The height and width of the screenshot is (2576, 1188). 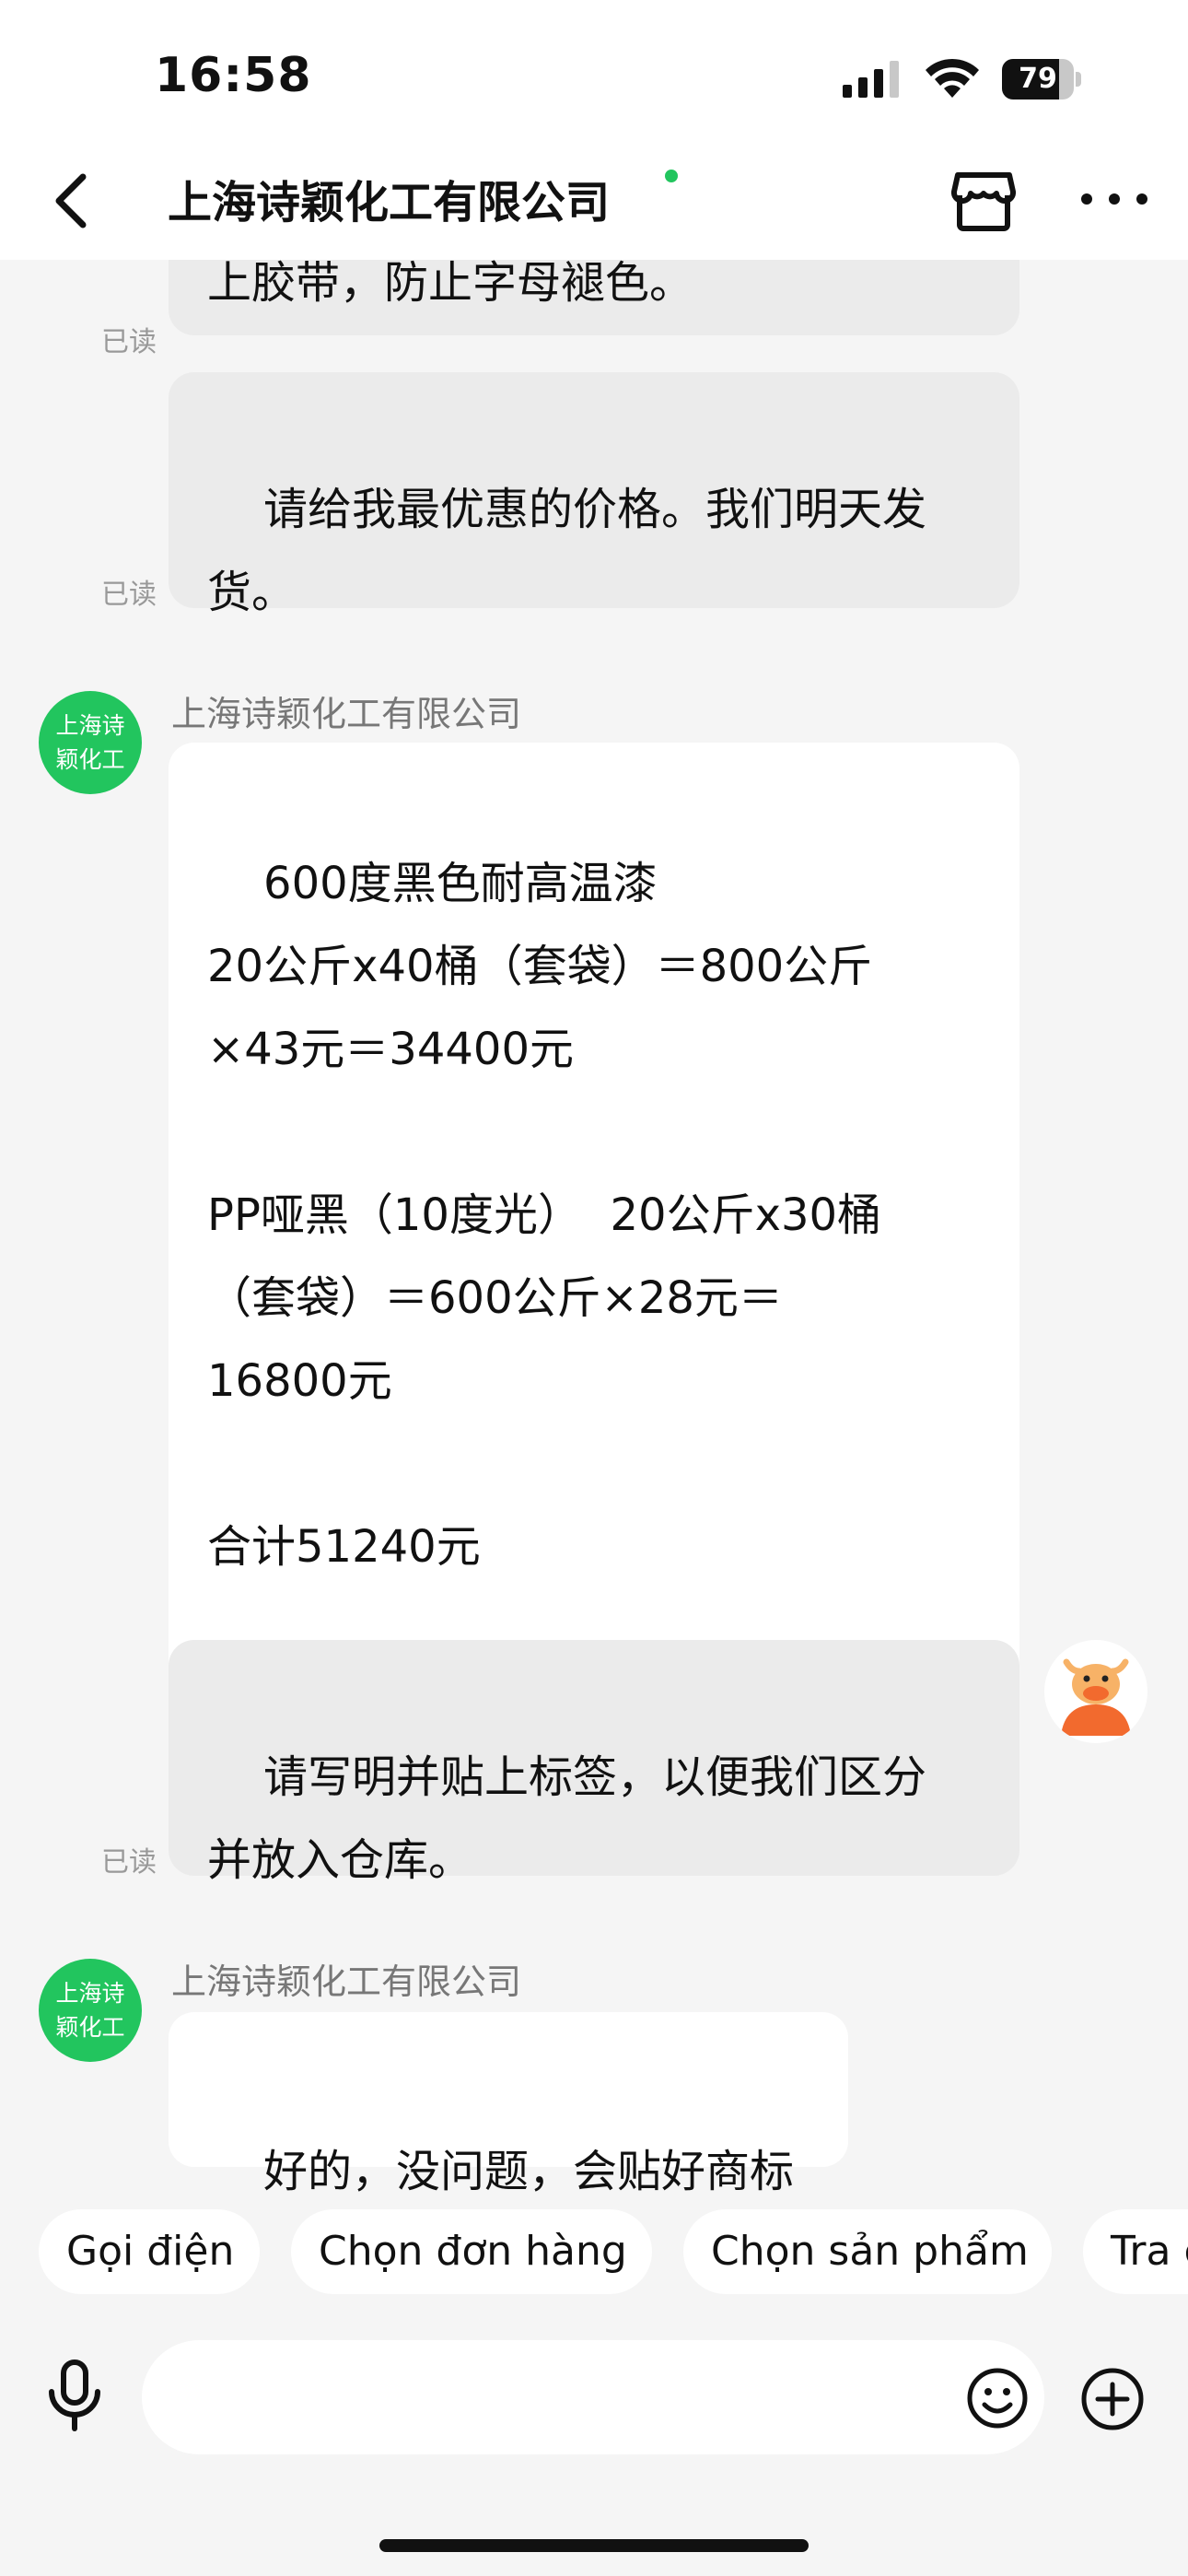 I want to click on message-text: 上胶带，防止字母褪色。, so click(x=451, y=284).